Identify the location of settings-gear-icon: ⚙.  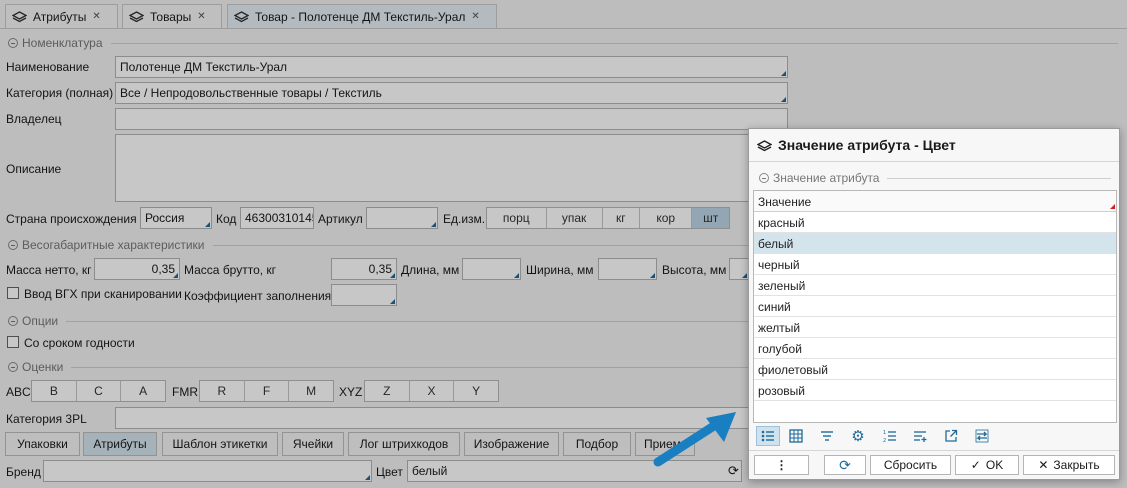
(858, 436).